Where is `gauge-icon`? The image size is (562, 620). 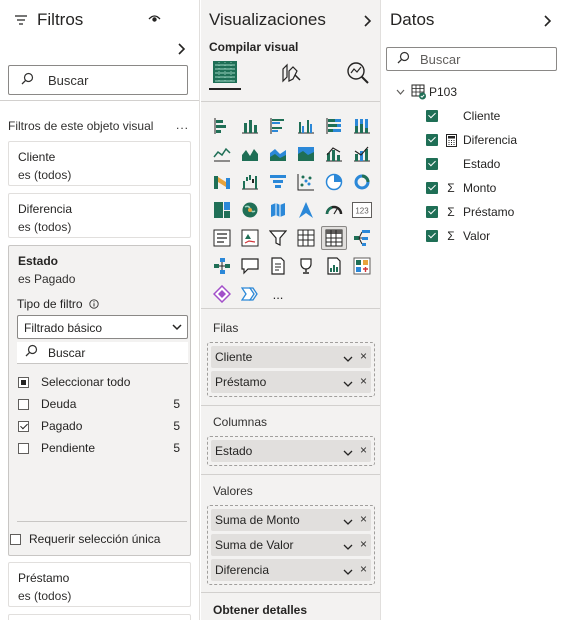
gauge-icon is located at coordinates (334, 210).